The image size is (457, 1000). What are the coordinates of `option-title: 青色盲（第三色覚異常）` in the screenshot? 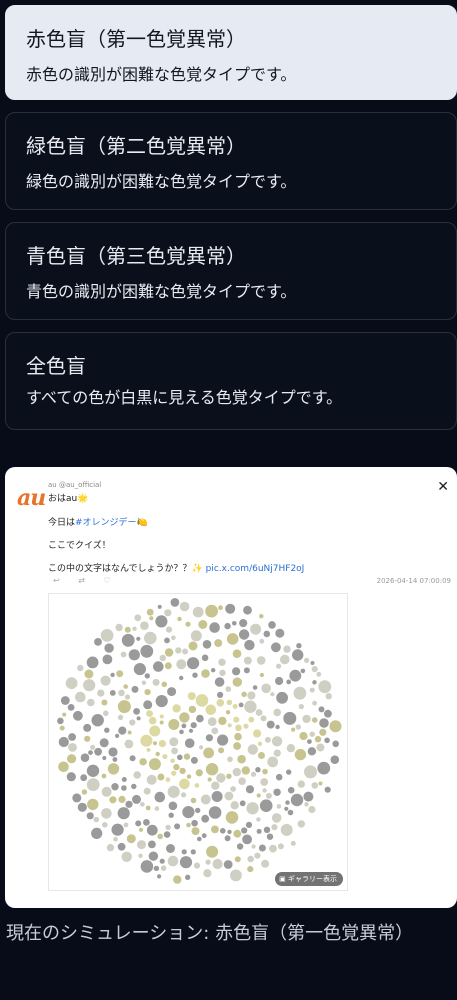 It's located at (136, 256).